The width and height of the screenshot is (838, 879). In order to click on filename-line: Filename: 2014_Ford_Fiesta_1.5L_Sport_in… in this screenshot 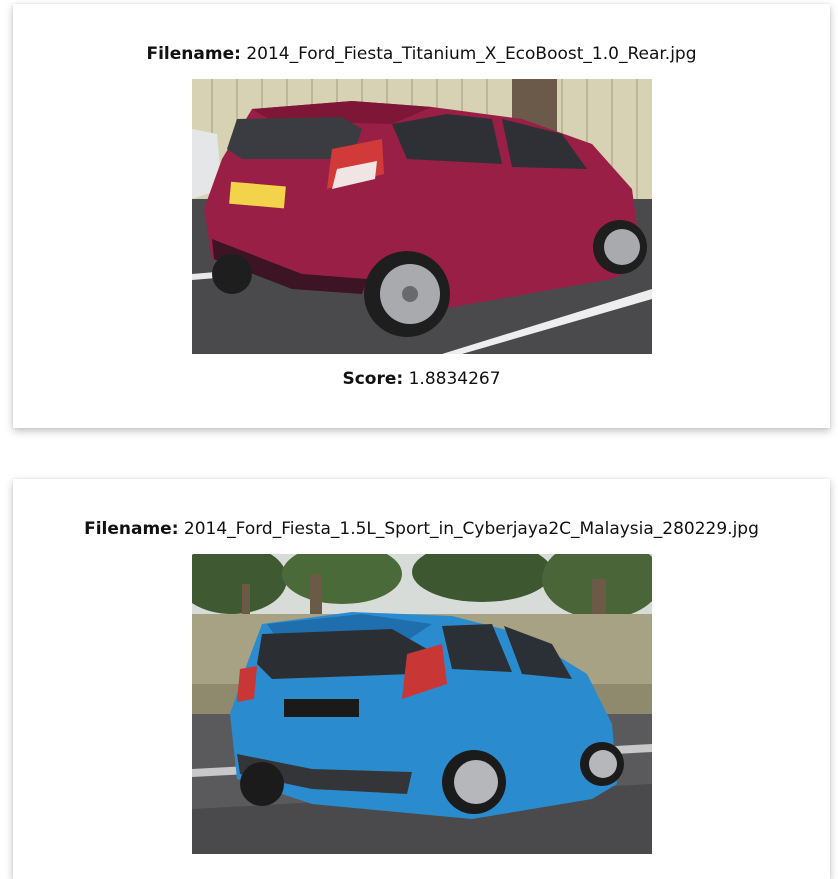, I will do `click(421, 529)`.